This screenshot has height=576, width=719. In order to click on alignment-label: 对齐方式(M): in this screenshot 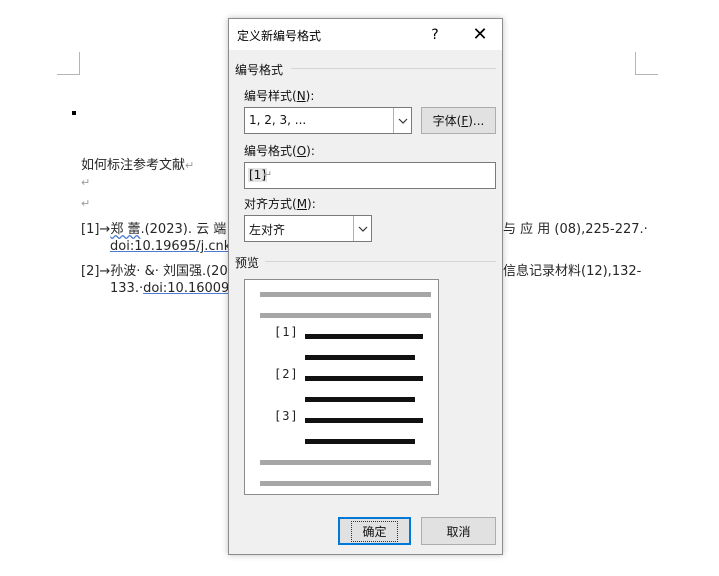, I will do `click(280, 204)`.